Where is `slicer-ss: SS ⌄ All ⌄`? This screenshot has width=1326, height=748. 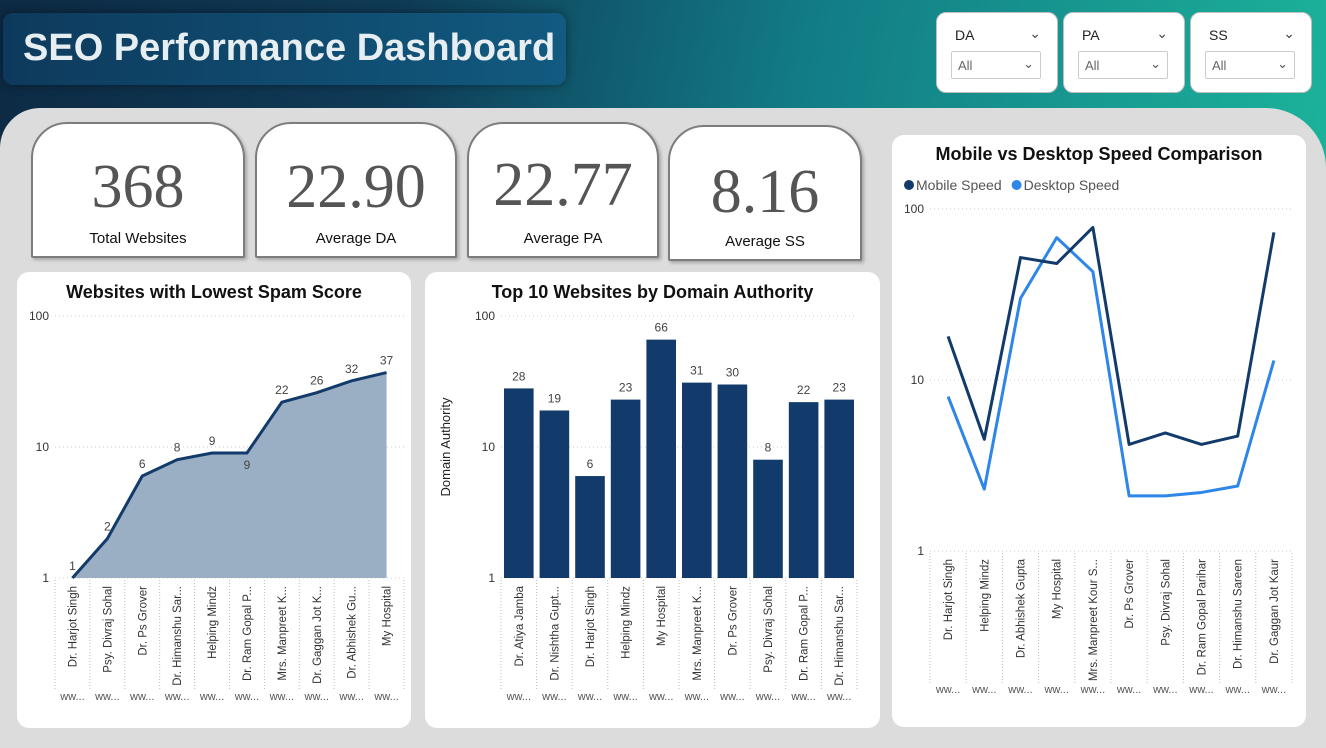 slicer-ss: SS ⌄ All ⌄ is located at coordinates (1251, 52).